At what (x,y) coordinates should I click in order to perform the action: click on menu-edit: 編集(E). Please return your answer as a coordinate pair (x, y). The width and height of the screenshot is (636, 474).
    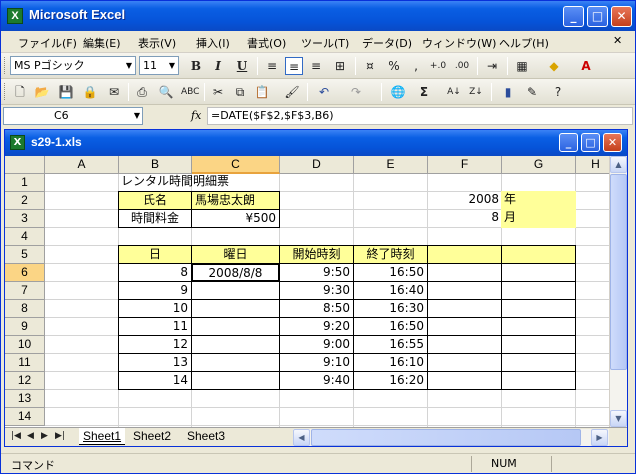
    Looking at the image, I should click on (102, 43).